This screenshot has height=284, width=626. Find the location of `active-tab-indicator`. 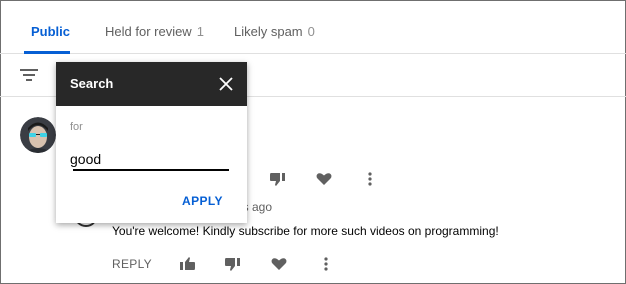

active-tab-indicator is located at coordinates (47, 52).